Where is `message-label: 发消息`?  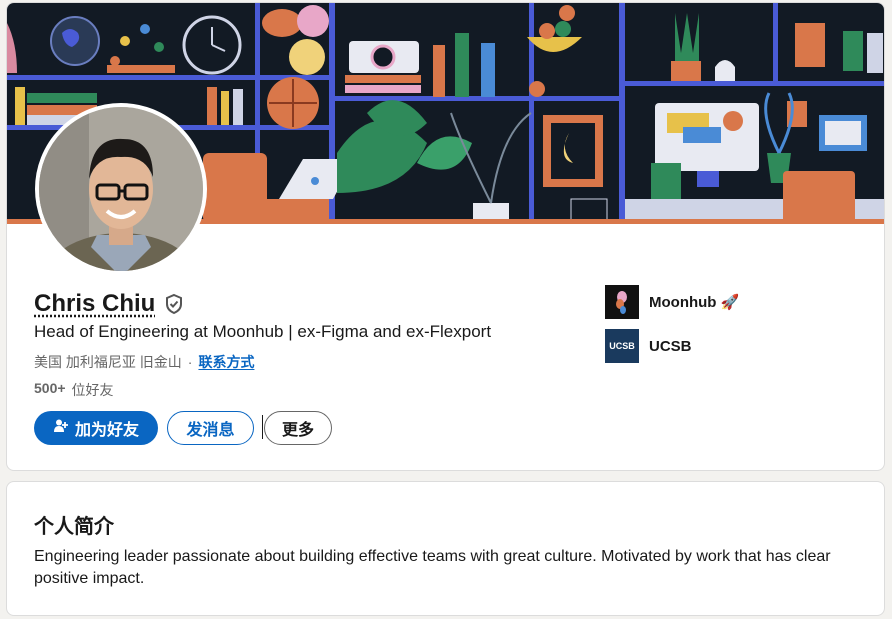 message-label: 发消息 is located at coordinates (210, 430).